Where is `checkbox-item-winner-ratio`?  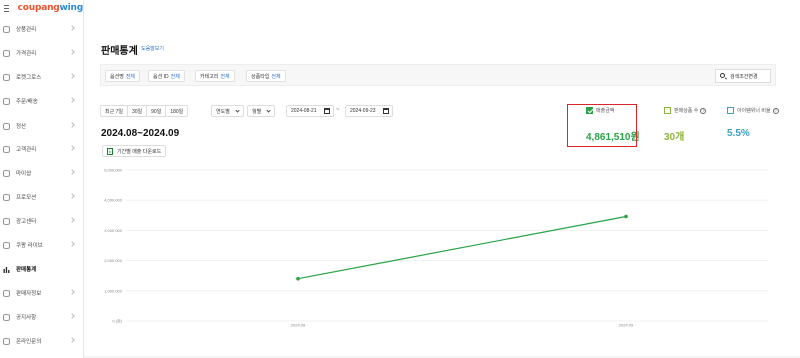
checkbox-item-winner-ratio is located at coordinates (730, 110).